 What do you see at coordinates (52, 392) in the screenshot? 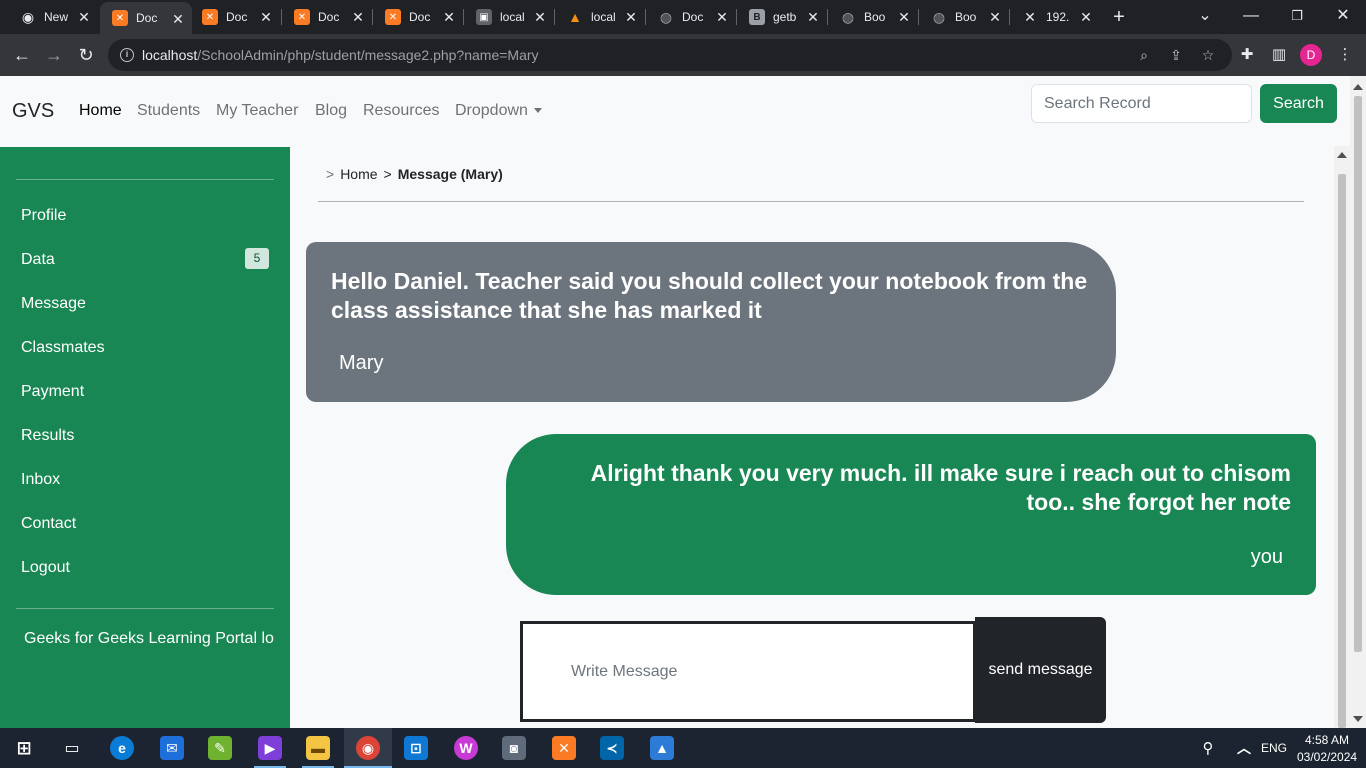
I see `sidebar-item-payment: Payment` at bounding box center [52, 392].